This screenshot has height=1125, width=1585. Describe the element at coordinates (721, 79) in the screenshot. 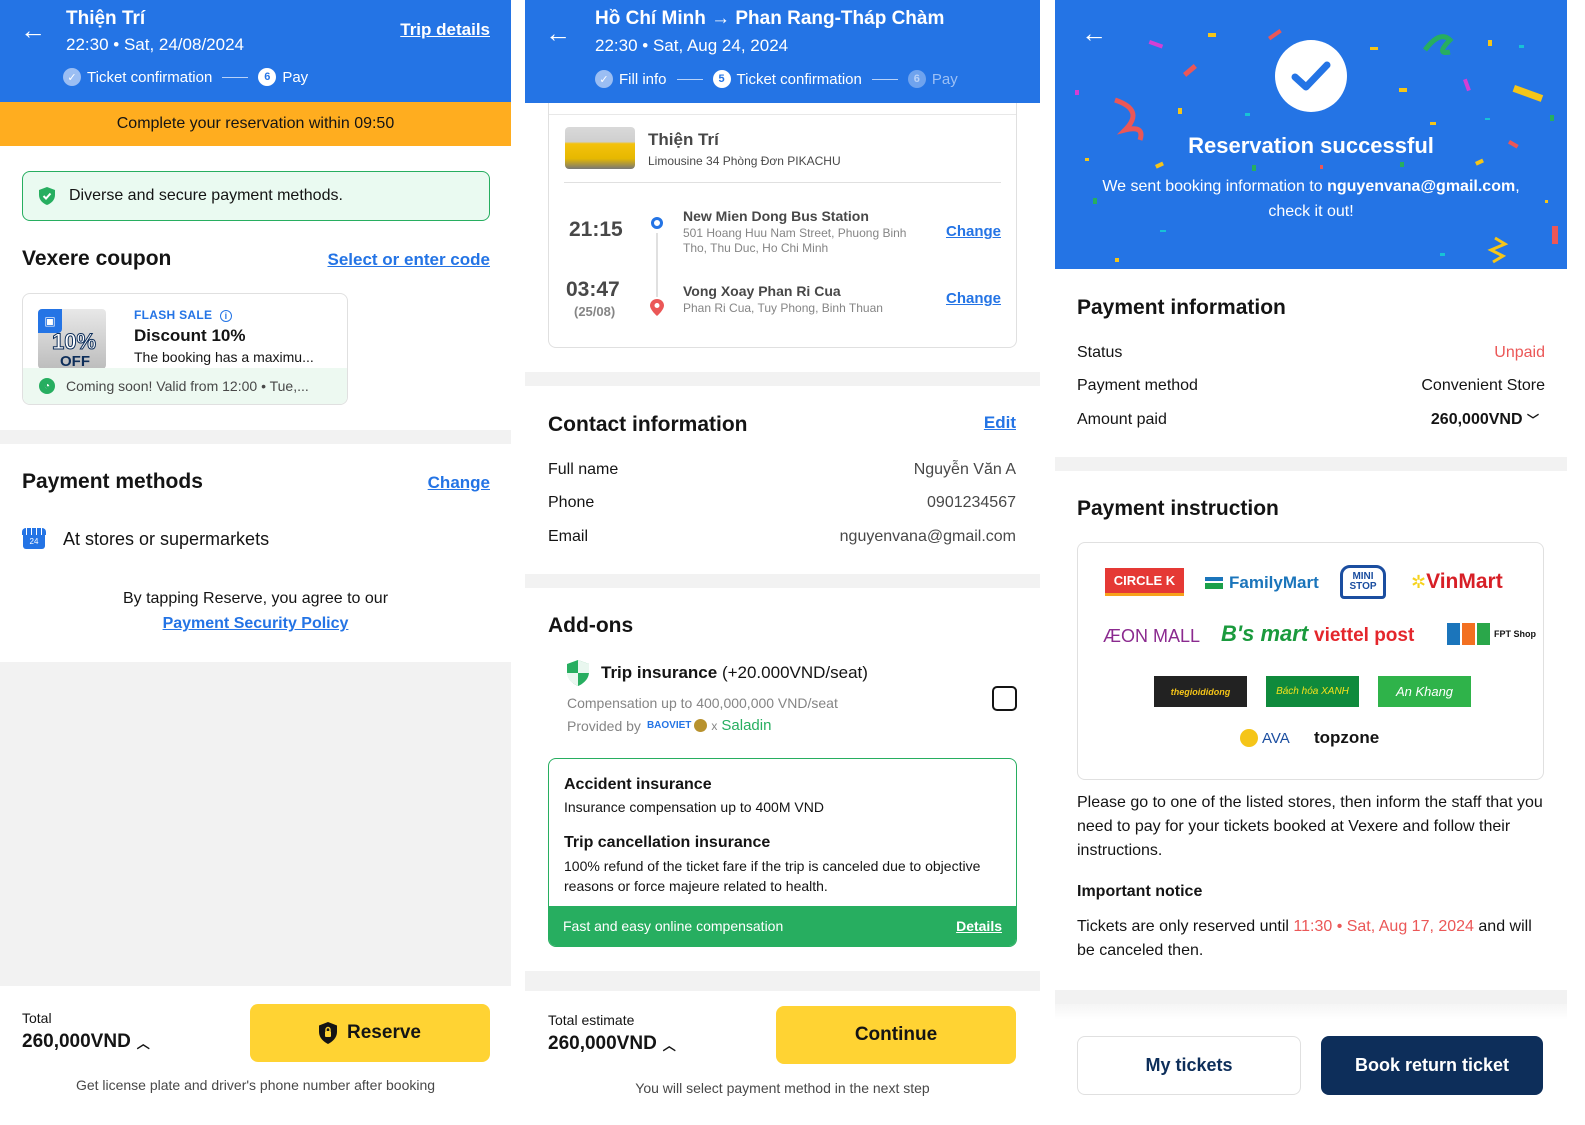

I see `step-number: 5` at that location.